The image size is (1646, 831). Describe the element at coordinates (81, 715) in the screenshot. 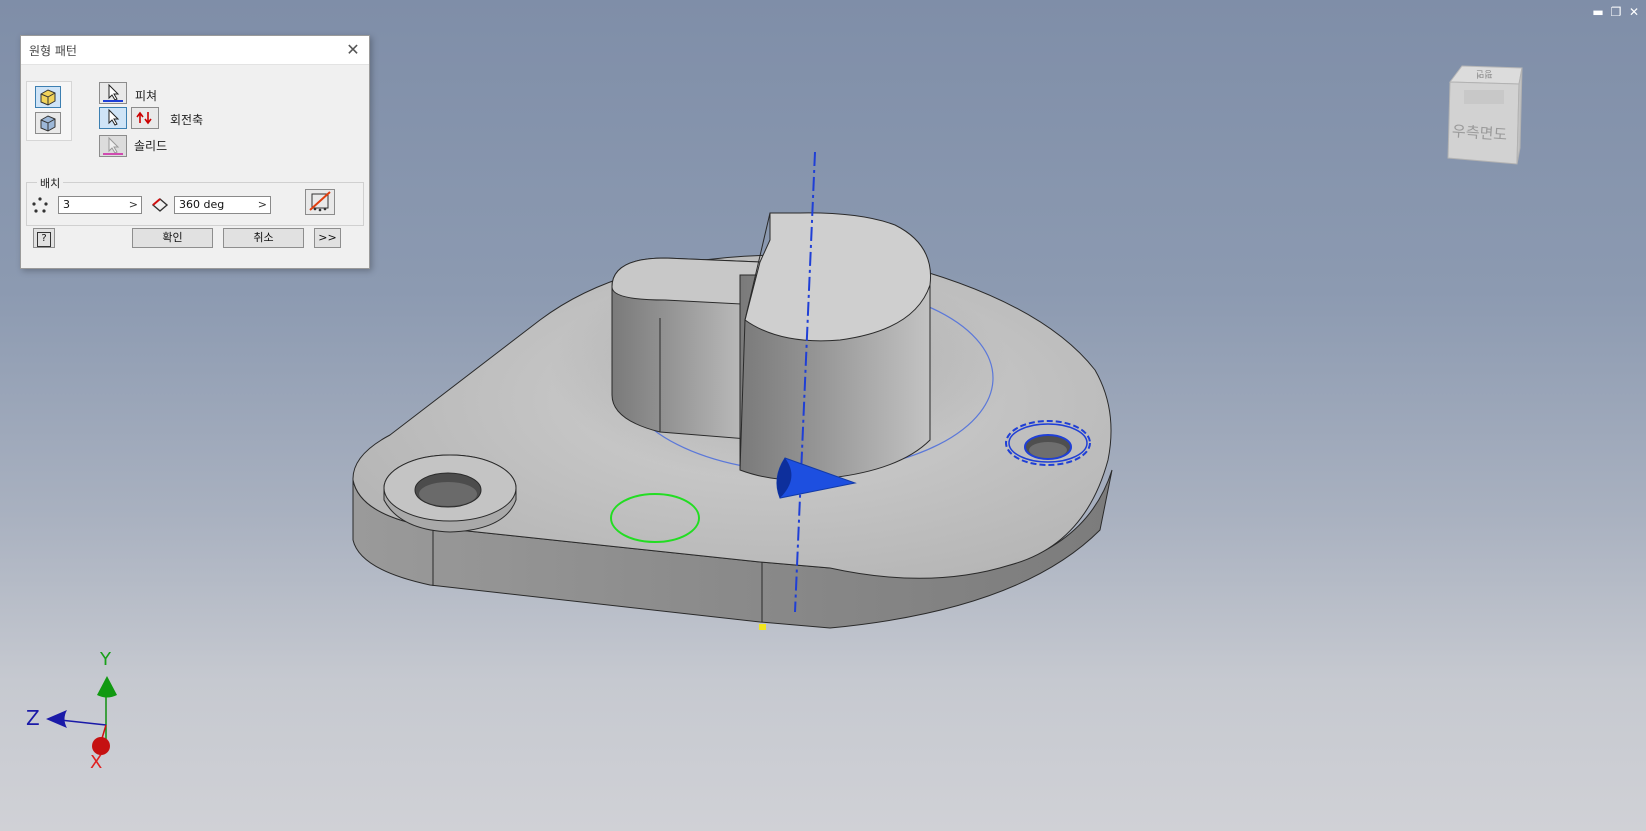

I see `coordinate-triad` at that location.